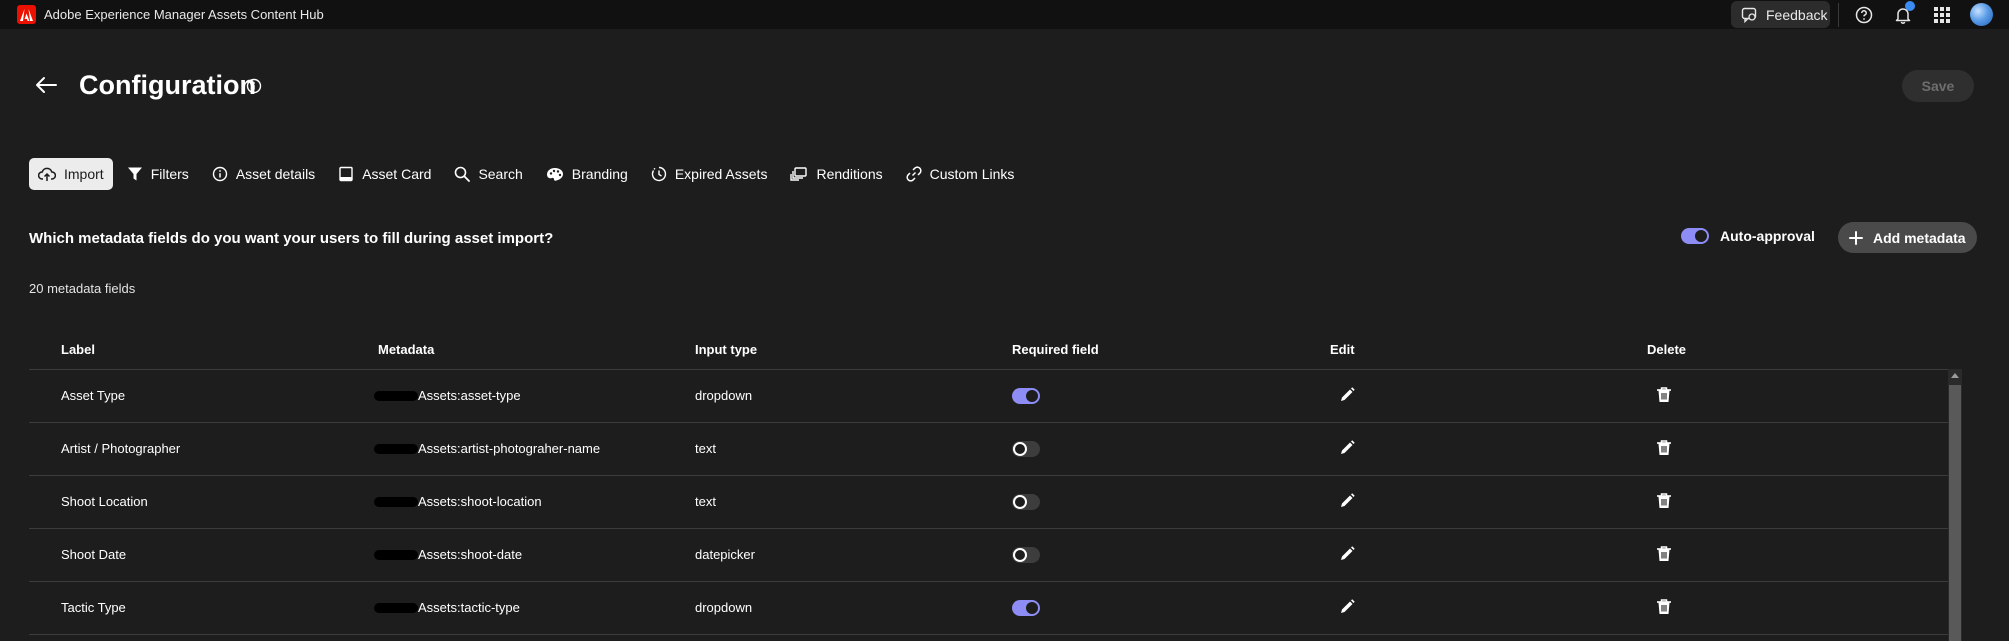 This screenshot has width=2009, height=641. Describe the element at coordinates (121, 448) in the screenshot. I see `row-label: Artist / Photographer` at that location.